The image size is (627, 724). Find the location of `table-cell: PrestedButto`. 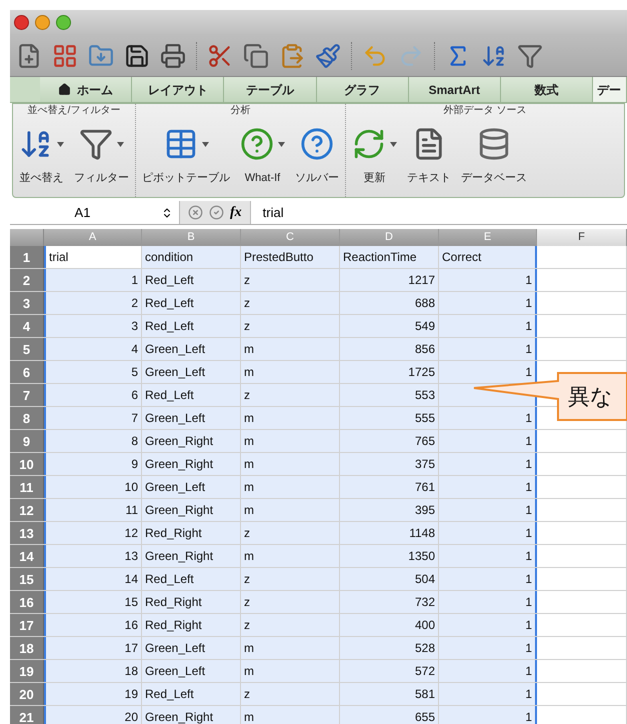

table-cell: PrestedButto is located at coordinates (290, 257).